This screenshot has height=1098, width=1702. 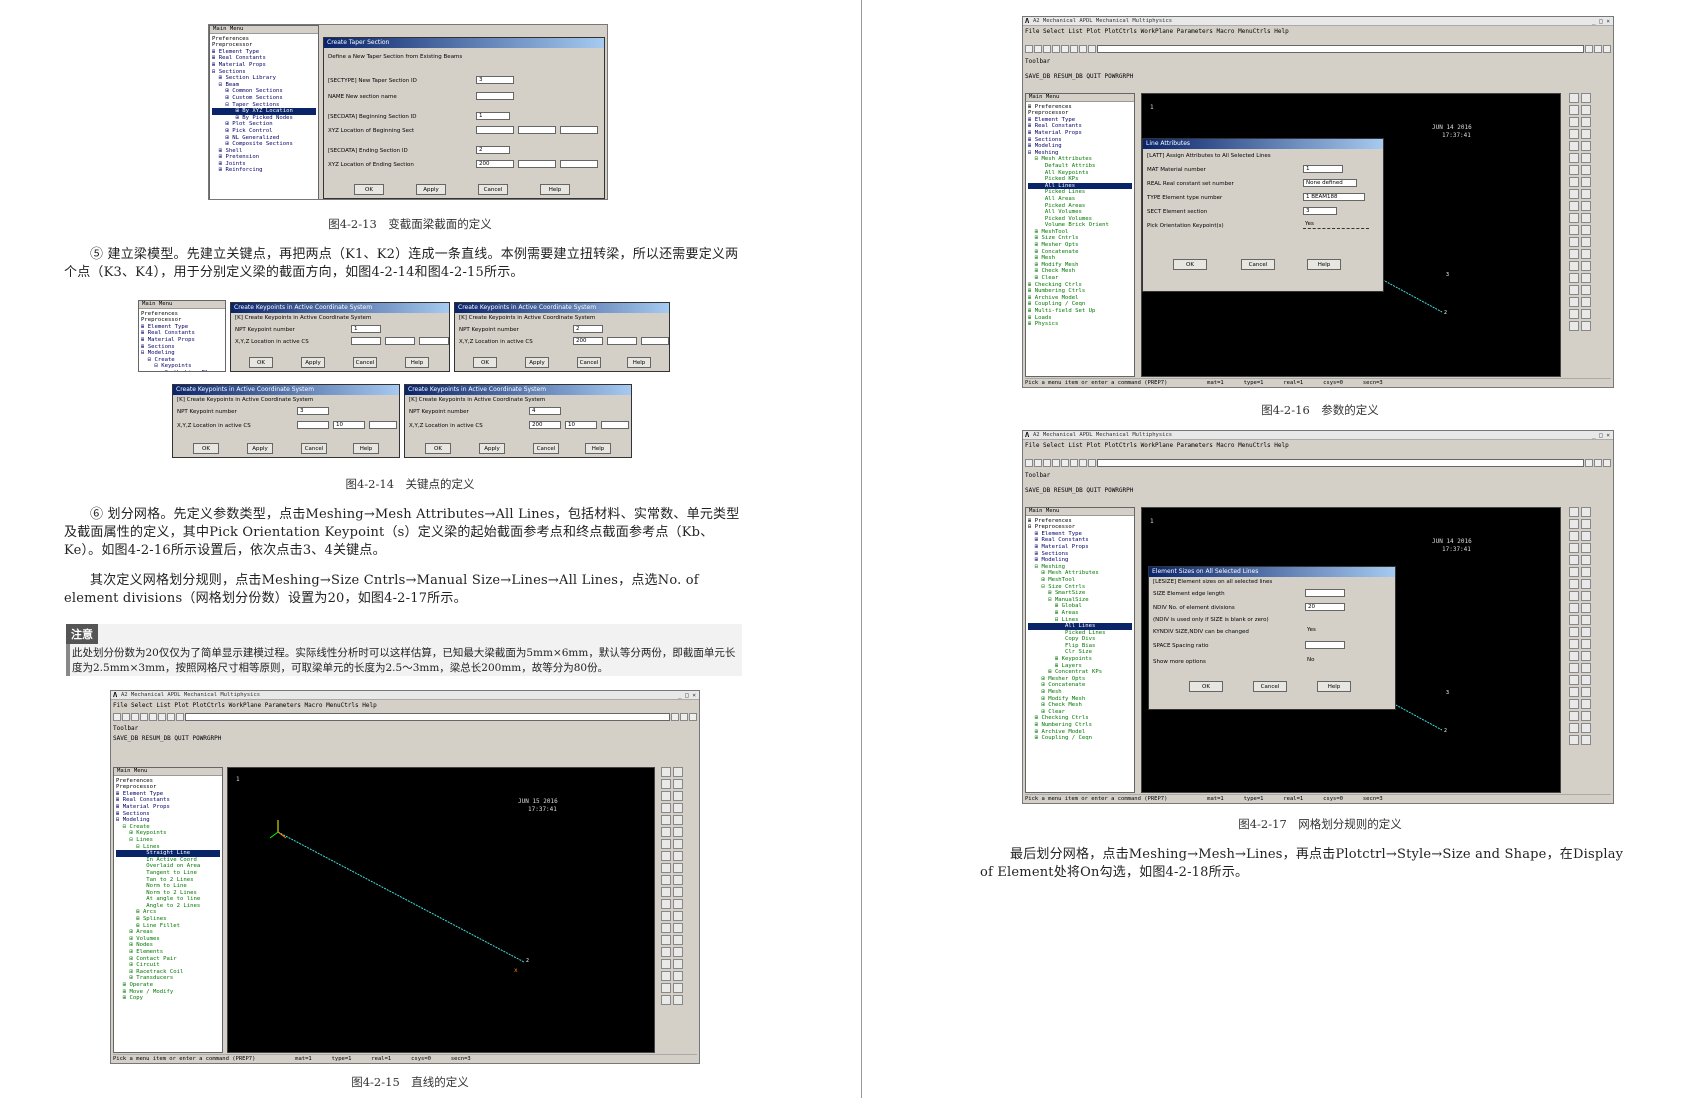 What do you see at coordinates (1080, 258) in the screenshot?
I see `tree-item: ⊞ Mesh` at bounding box center [1080, 258].